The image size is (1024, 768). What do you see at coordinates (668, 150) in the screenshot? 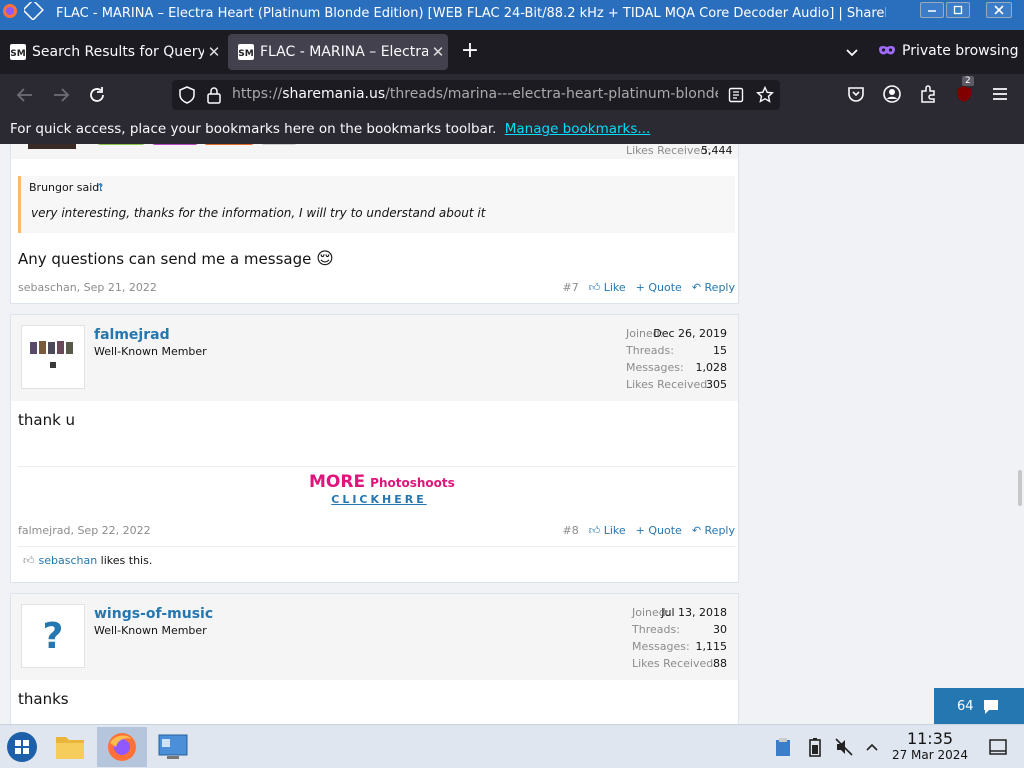
I see `likes-received-label: Likes Received:` at bounding box center [668, 150].